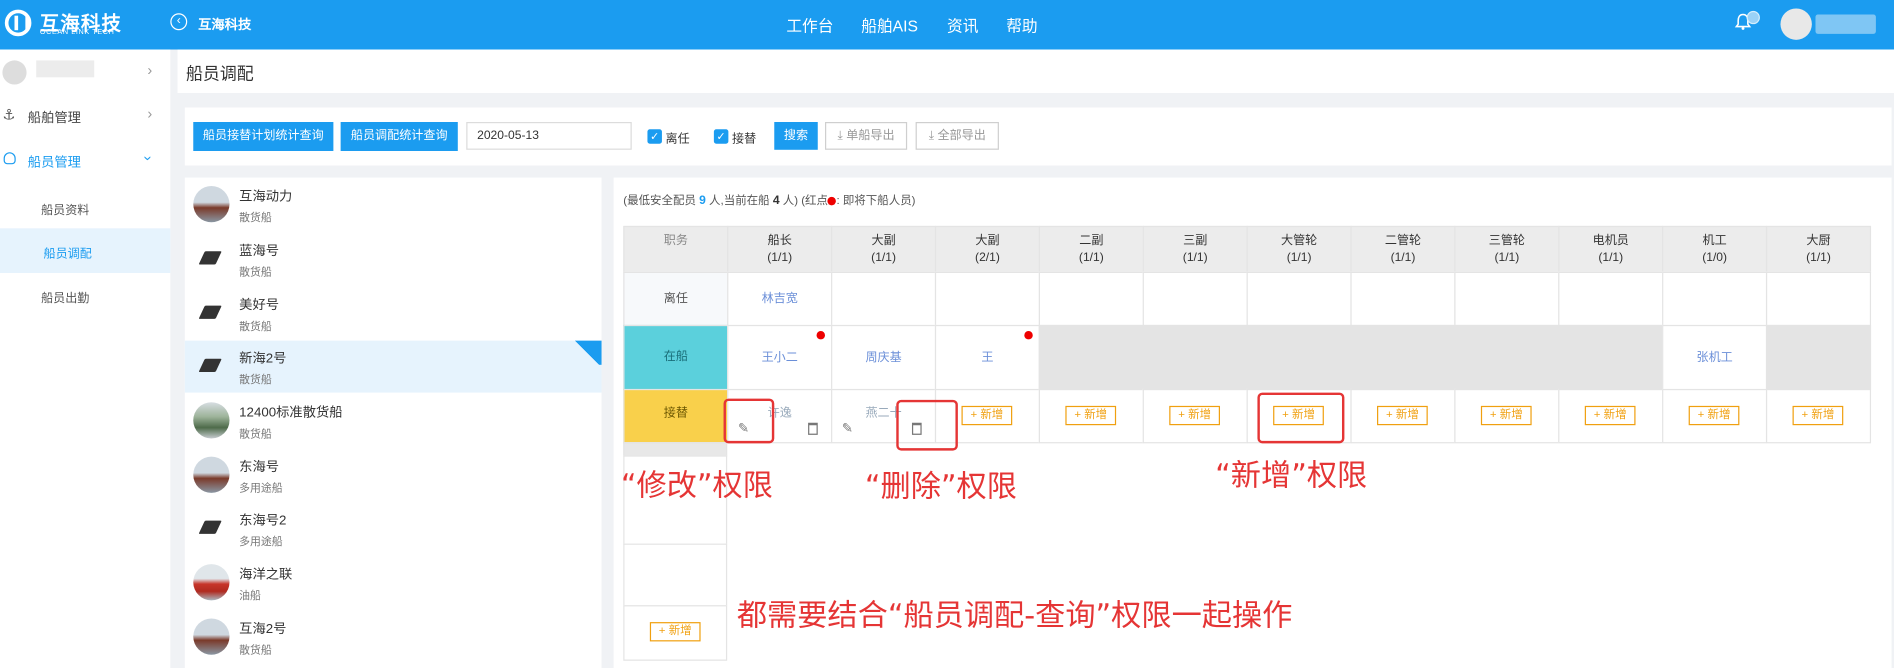 The image size is (1894, 668). What do you see at coordinates (1014, 615) in the screenshot?
I see `annotation-note: 都需要结合“船员调配-查询”权限一起操作` at bounding box center [1014, 615].